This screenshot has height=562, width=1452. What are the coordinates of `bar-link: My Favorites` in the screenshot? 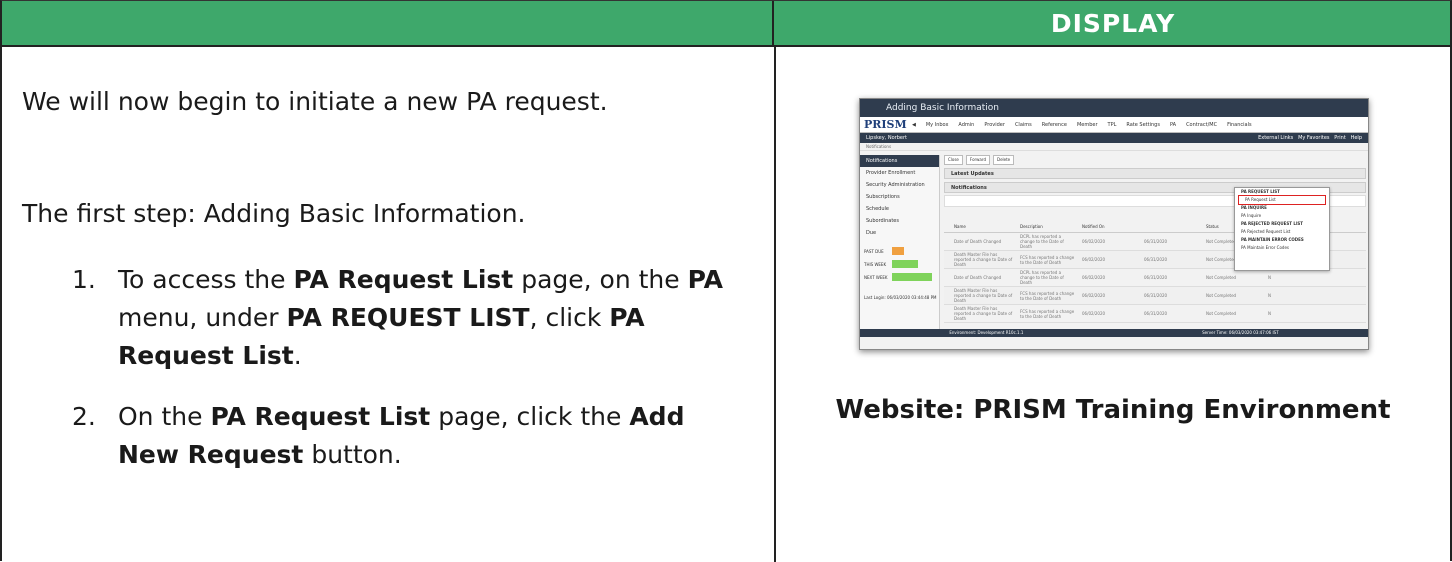 It's located at (1314, 138).